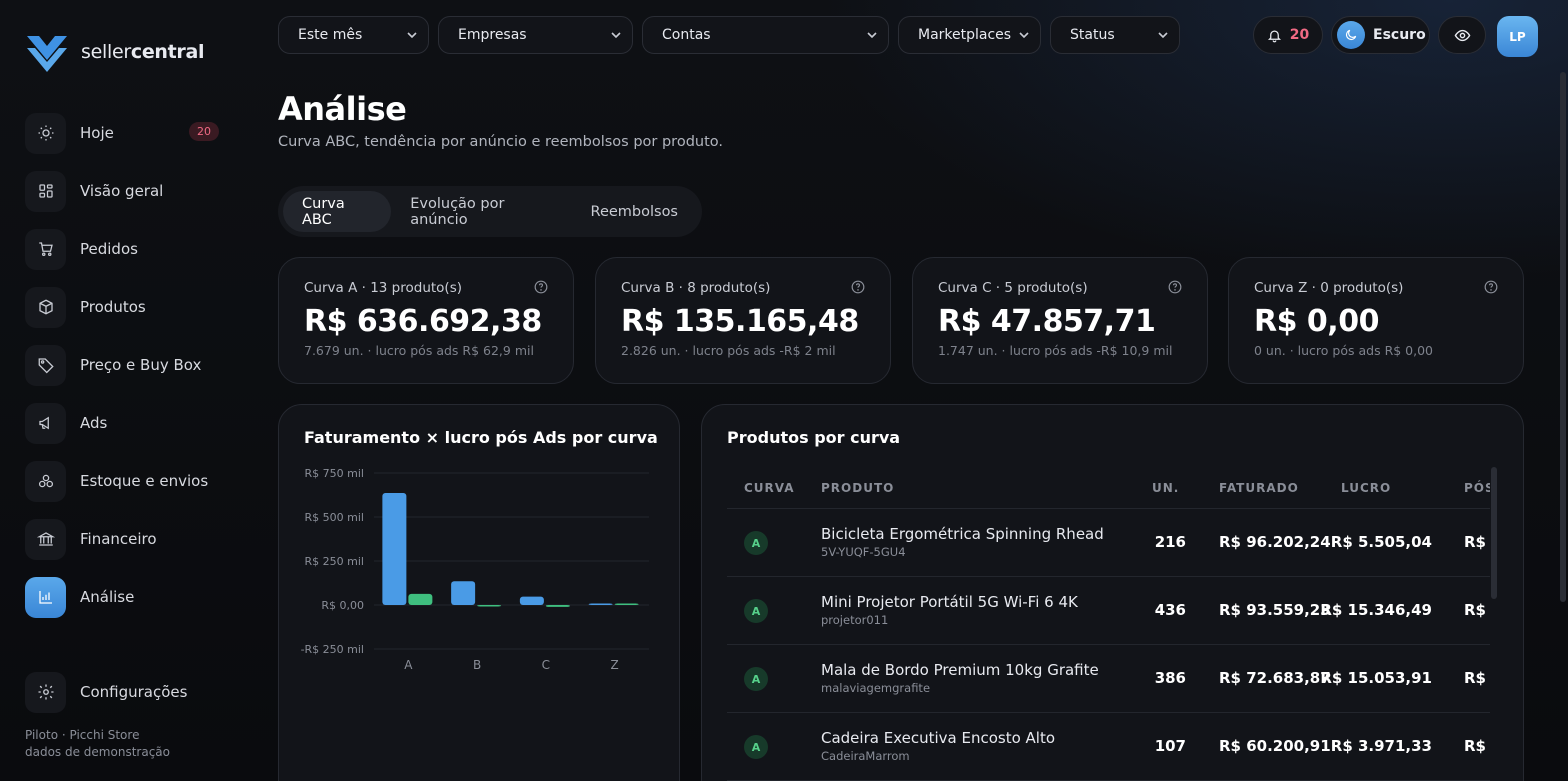  I want to click on period-select: Este mês, so click(353, 35).